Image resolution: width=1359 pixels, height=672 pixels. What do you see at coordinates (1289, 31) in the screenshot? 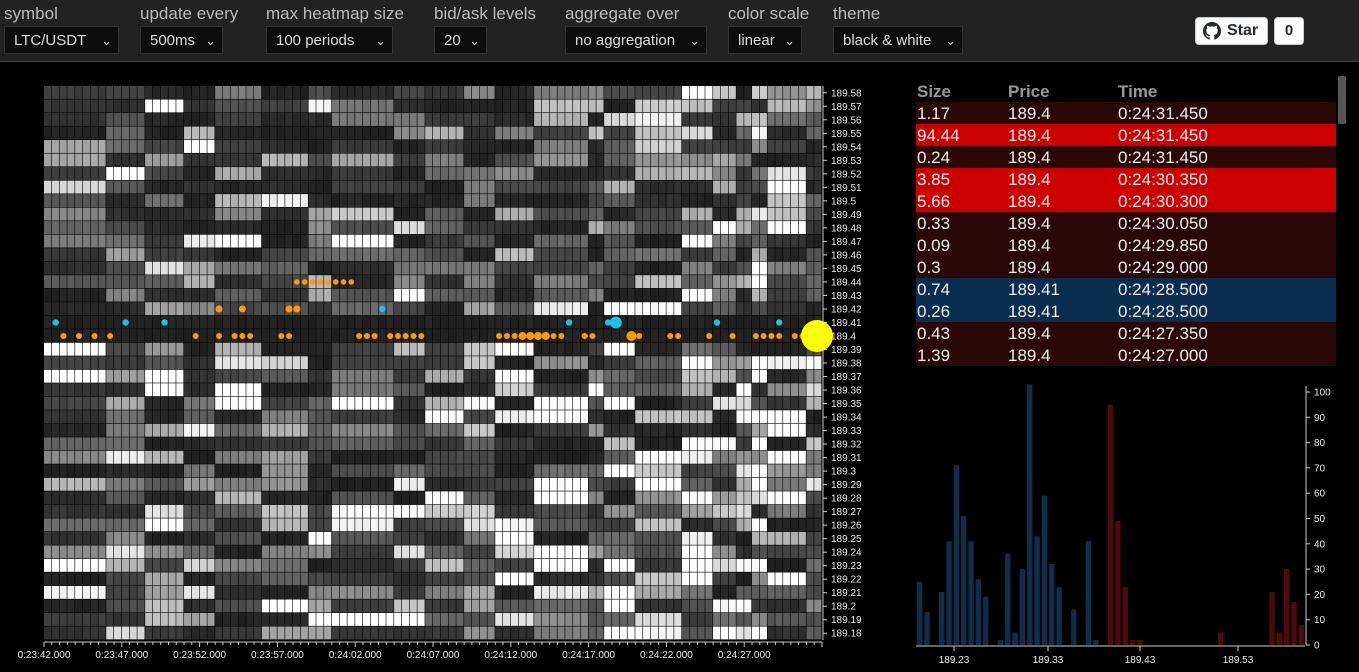
I see `github-star-count: 0` at bounding box center [1289, 31].